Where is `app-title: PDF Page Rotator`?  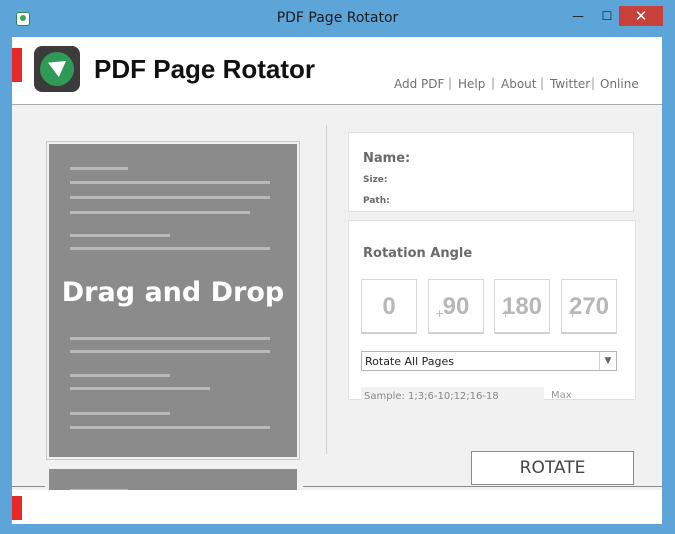
app-title: PDF Page Rotator is located at coordinates (205, 69).